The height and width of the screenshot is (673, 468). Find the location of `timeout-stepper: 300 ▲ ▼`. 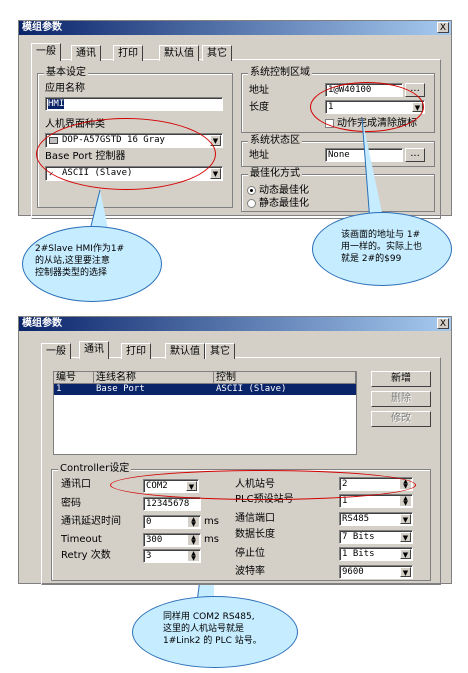

timeout-stepper: 300 ▲ ▼ is located at coordinates (172, 540).